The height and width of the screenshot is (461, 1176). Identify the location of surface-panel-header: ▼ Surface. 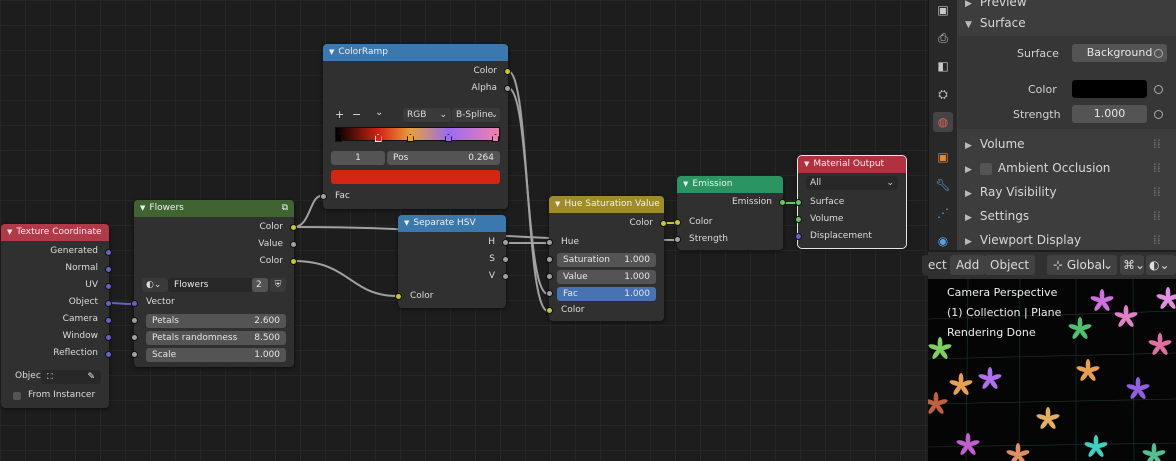
(995, 23).